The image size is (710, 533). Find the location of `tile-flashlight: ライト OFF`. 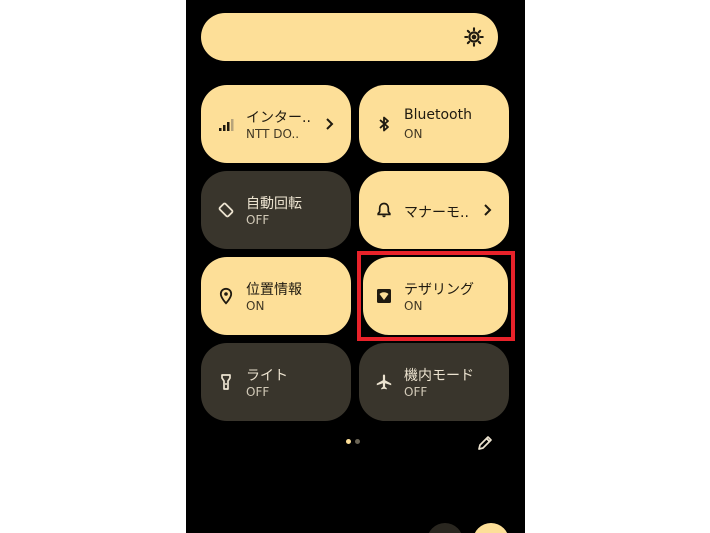

tile-flashlight: ライト OFF is located at coordinates (276, 382).